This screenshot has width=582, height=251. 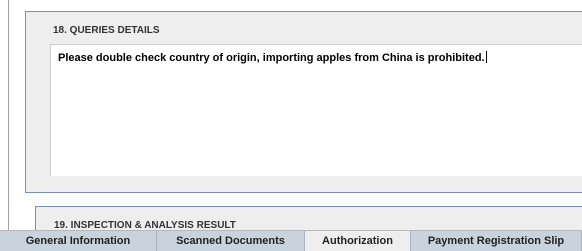 What do you see at coordinates (8, 115) in the screenshot?
I see `panel-left-border` at bounding box center [8, 115].